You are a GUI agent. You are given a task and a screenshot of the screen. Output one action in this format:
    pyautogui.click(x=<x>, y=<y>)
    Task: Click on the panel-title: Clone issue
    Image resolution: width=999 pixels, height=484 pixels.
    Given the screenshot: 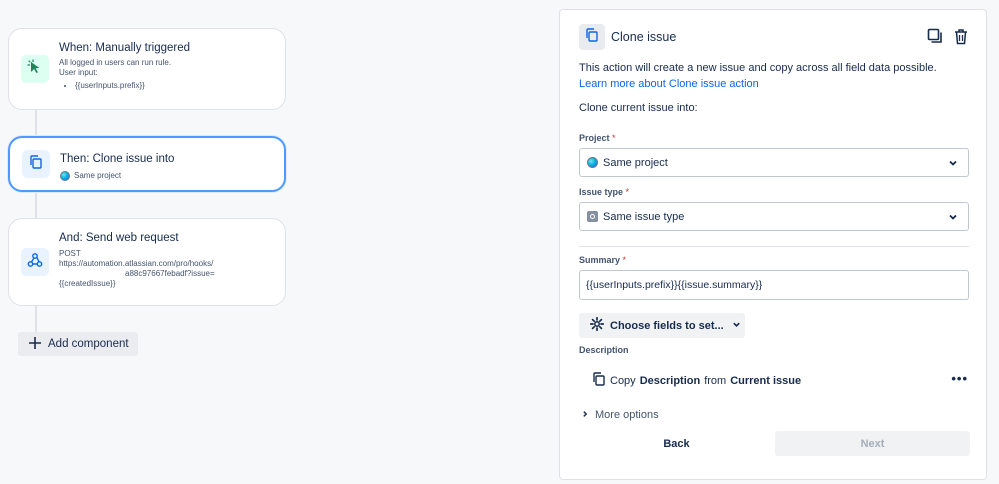 What is the action you would take?
    pyautogui.click(x=644, y=37)
    